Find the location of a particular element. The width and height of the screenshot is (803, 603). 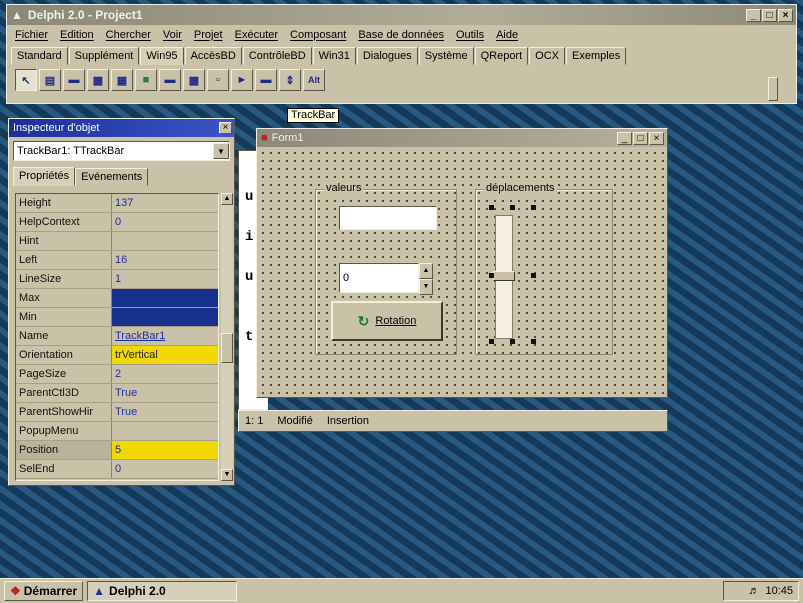

property-value: 16 is located at coordinates (165, 260).